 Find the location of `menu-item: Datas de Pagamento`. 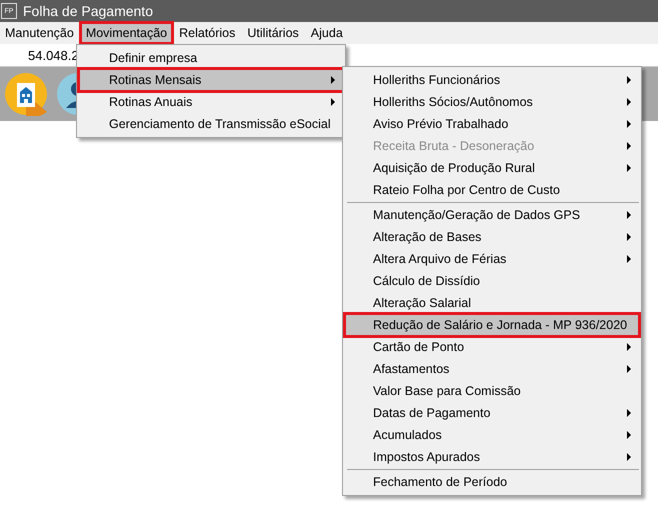

menu-item: Datas de Pagamento is located at coordinates (492, 413).